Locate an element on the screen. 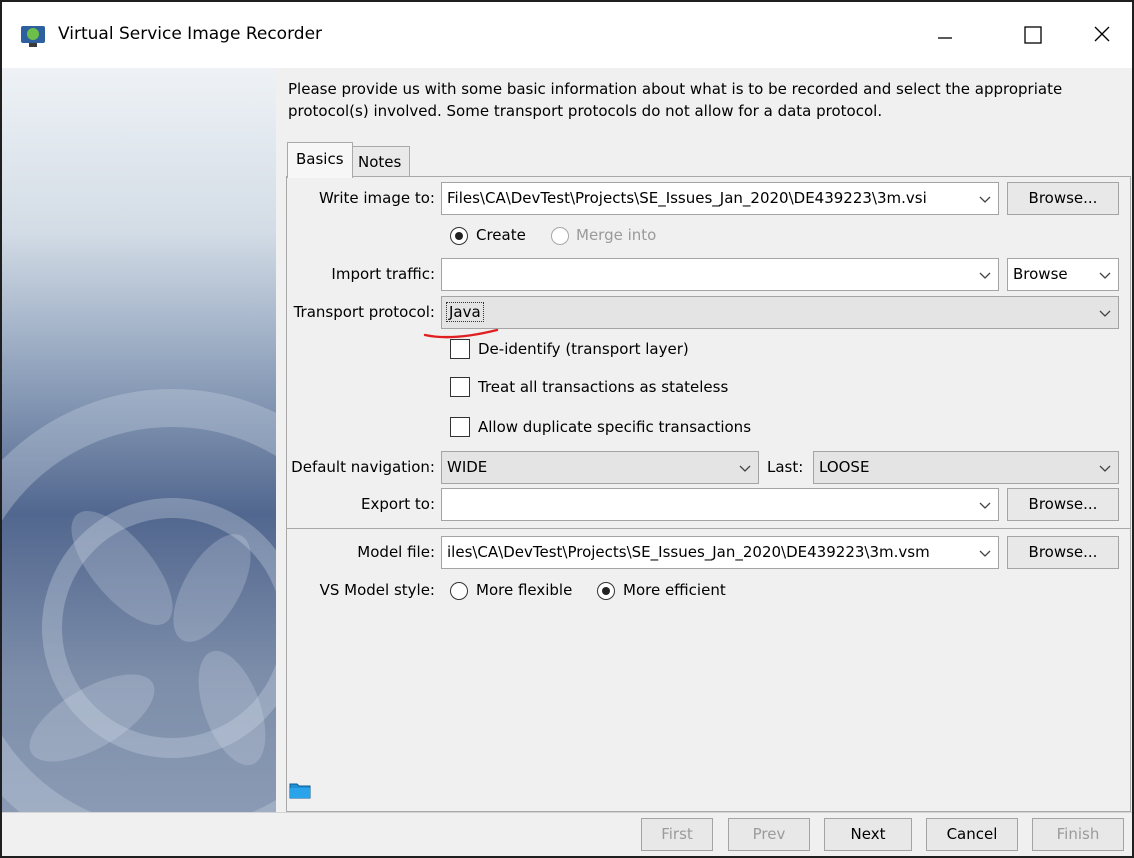  import-traffic-label: Import traffic: is located at coordinates (383, 274).